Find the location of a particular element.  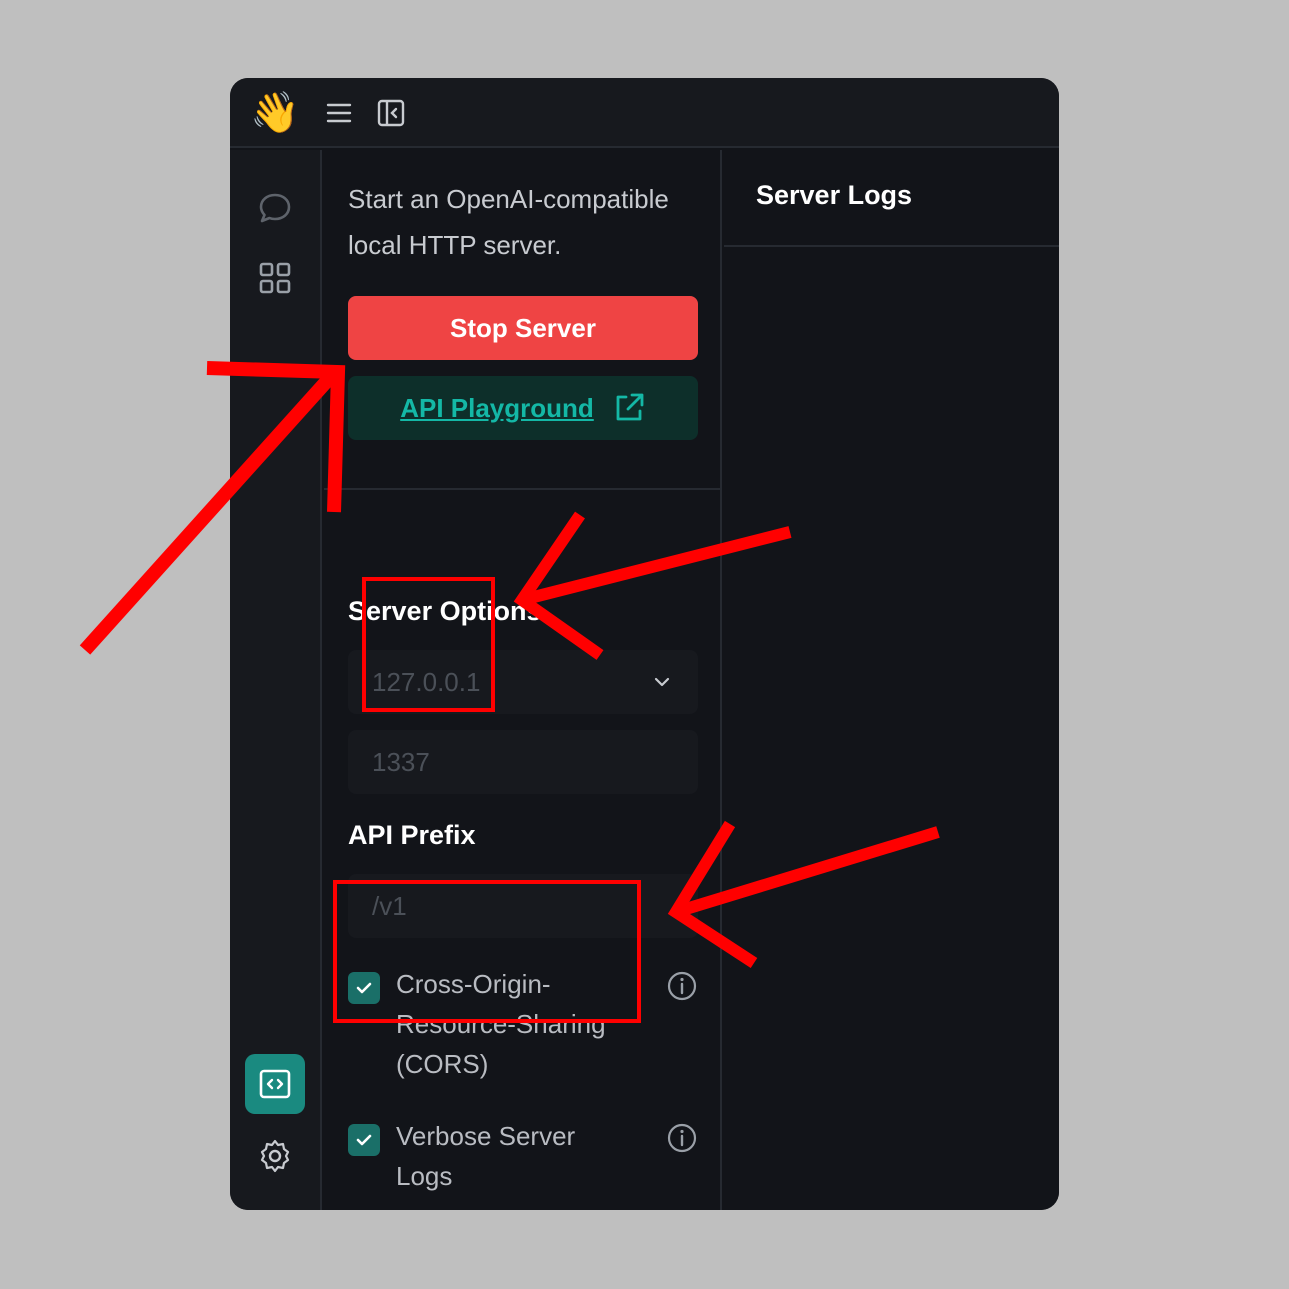

nav-rail is located at coordinates (276, 680).